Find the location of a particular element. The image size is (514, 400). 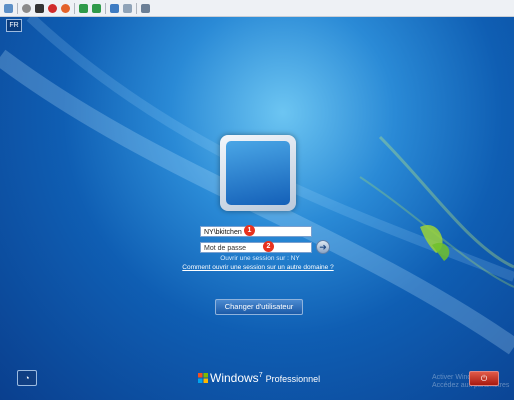

callout-marker-1: 1 is located at coordinates (249, 230).